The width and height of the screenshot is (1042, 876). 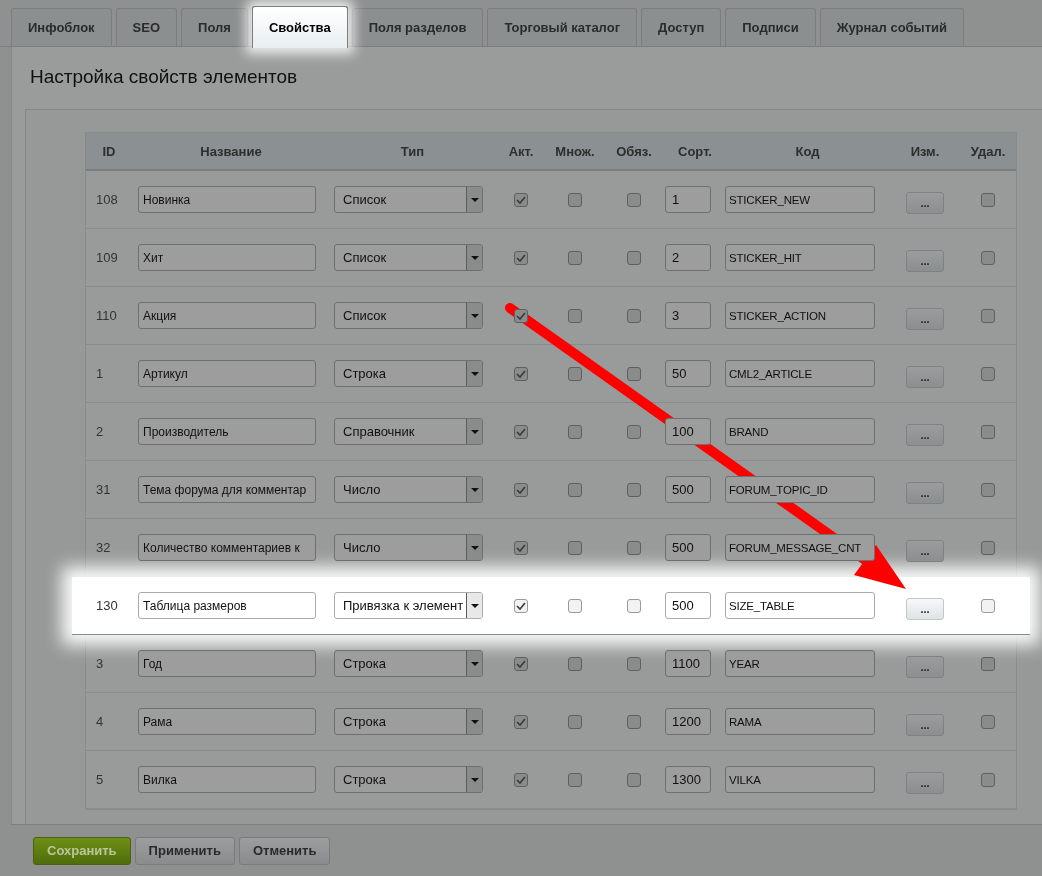 What do you see at coordinates (688, 315) in the screenshot?
I see `sort-field: 3` at bounding box center [688, 315].